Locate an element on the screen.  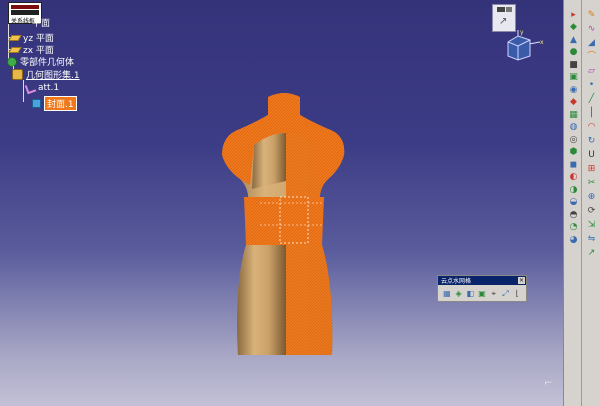
blend-icon: ◠ is located at coordinates (591, 127).